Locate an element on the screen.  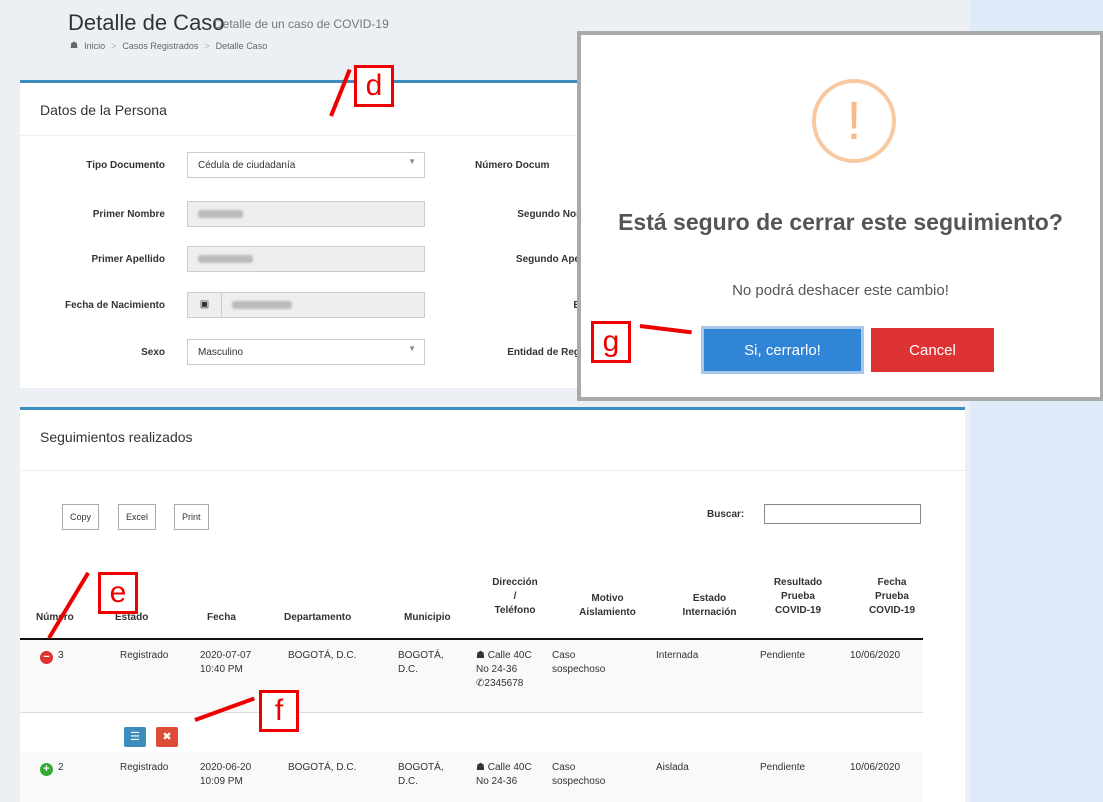
cell-telefono-line: ✆2345678 is located at coordinates (504, 684).